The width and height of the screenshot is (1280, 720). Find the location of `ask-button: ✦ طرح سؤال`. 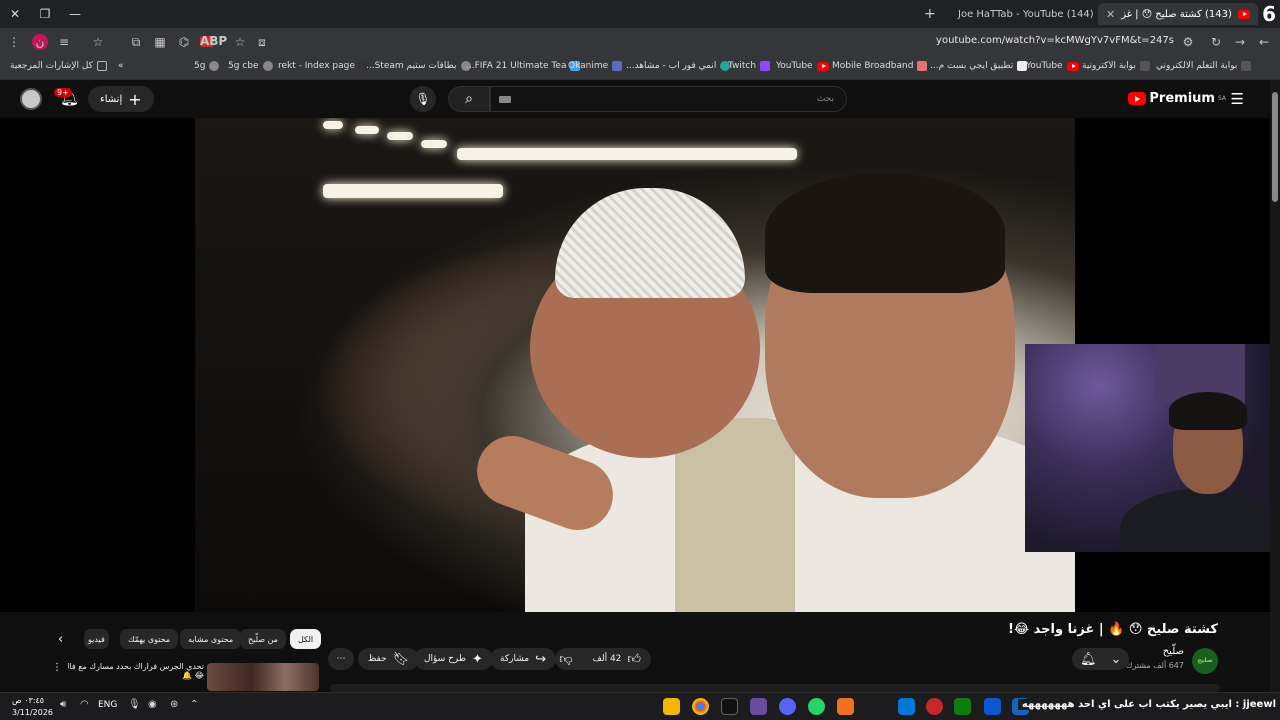

ask-button: ✦ طرح سؤال is located at coordinates (453, 659).